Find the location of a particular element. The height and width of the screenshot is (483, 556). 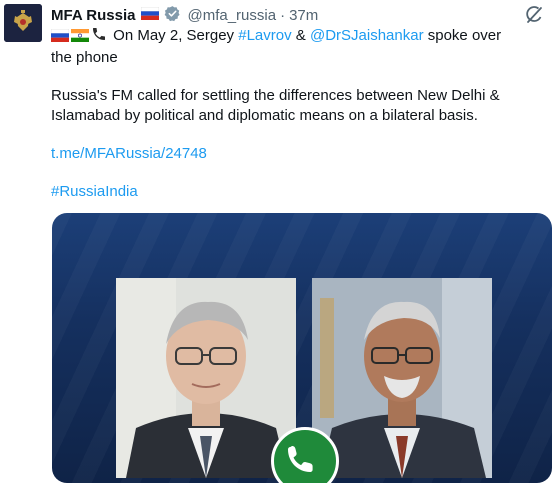

author-name: MFA Russia is located at coordinates (93, 15).